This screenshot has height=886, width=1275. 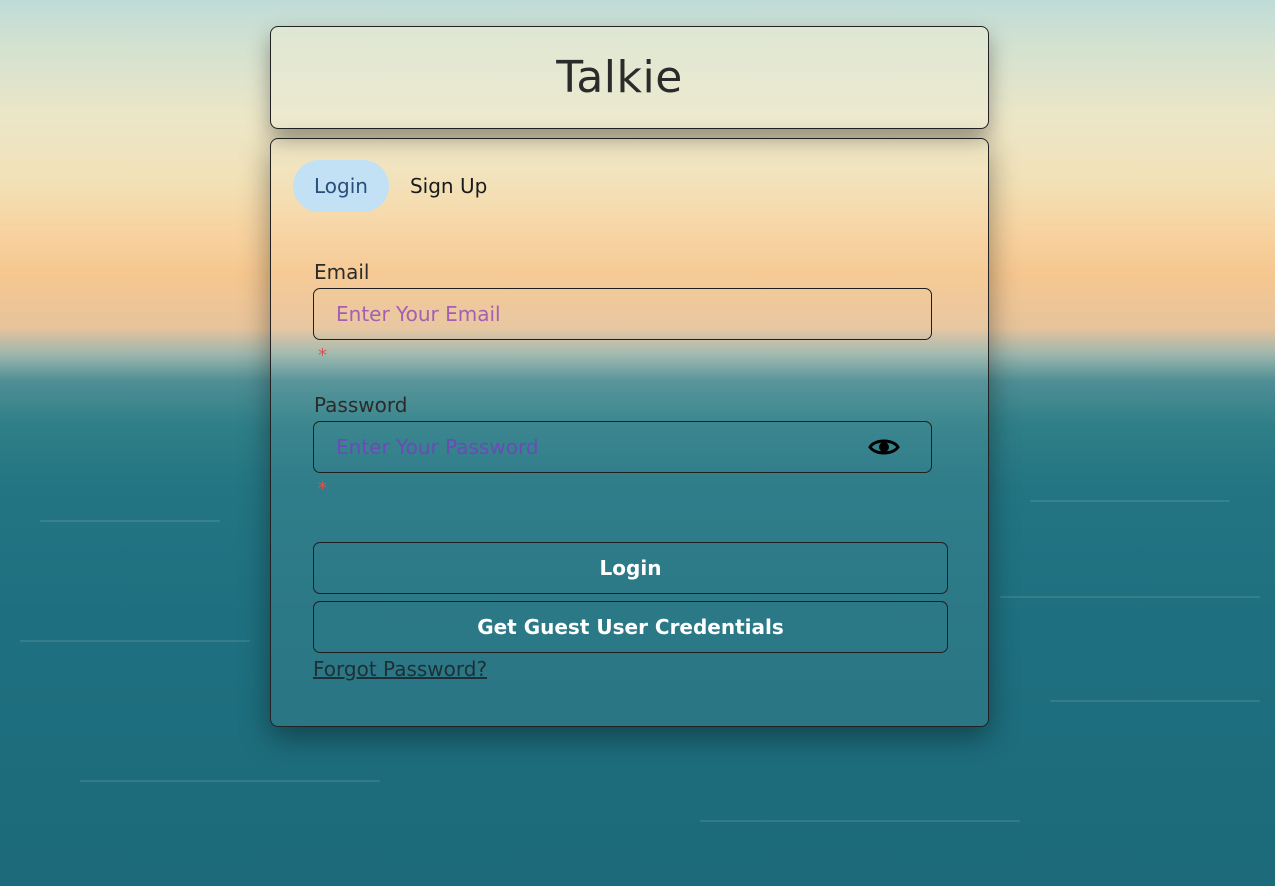 What do you see at coordinates (622, 314) in the screenshot?
I see `email-field` at bounding box center [622, 314].